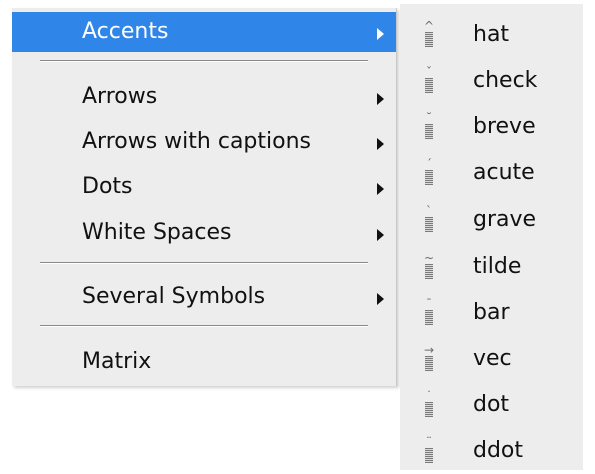  Describe the element at coordinates (504, 126) in the screenshot. I see `accent-label: breve` at that location.